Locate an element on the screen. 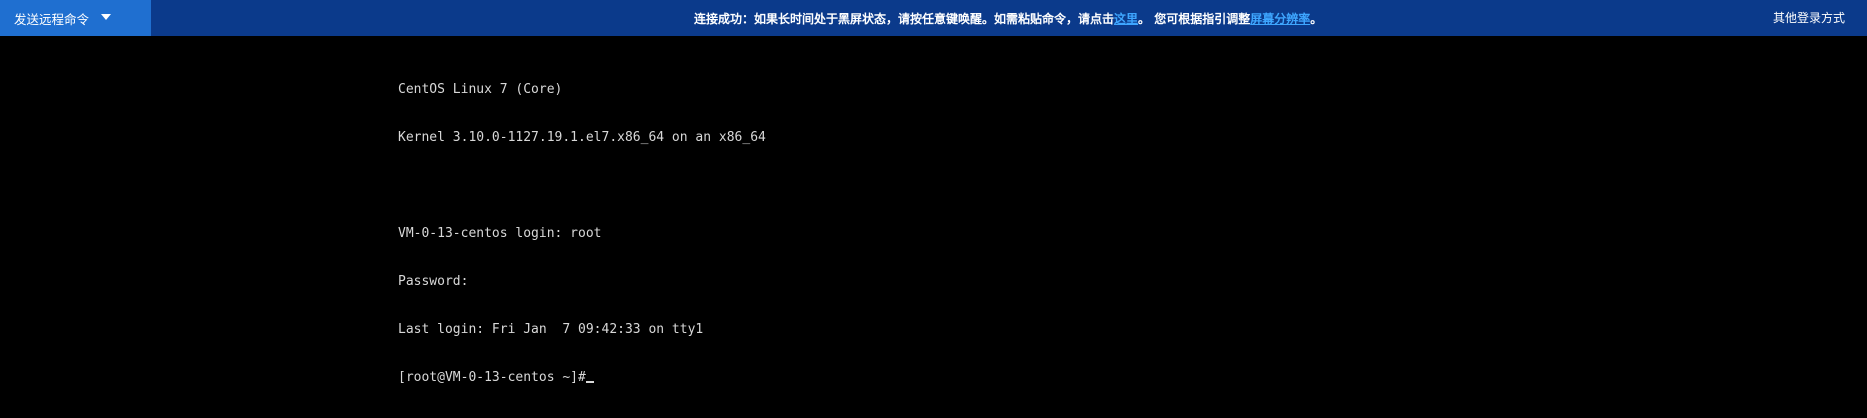  paste-command-link: 这里 is located at coordinates (1126, 18).